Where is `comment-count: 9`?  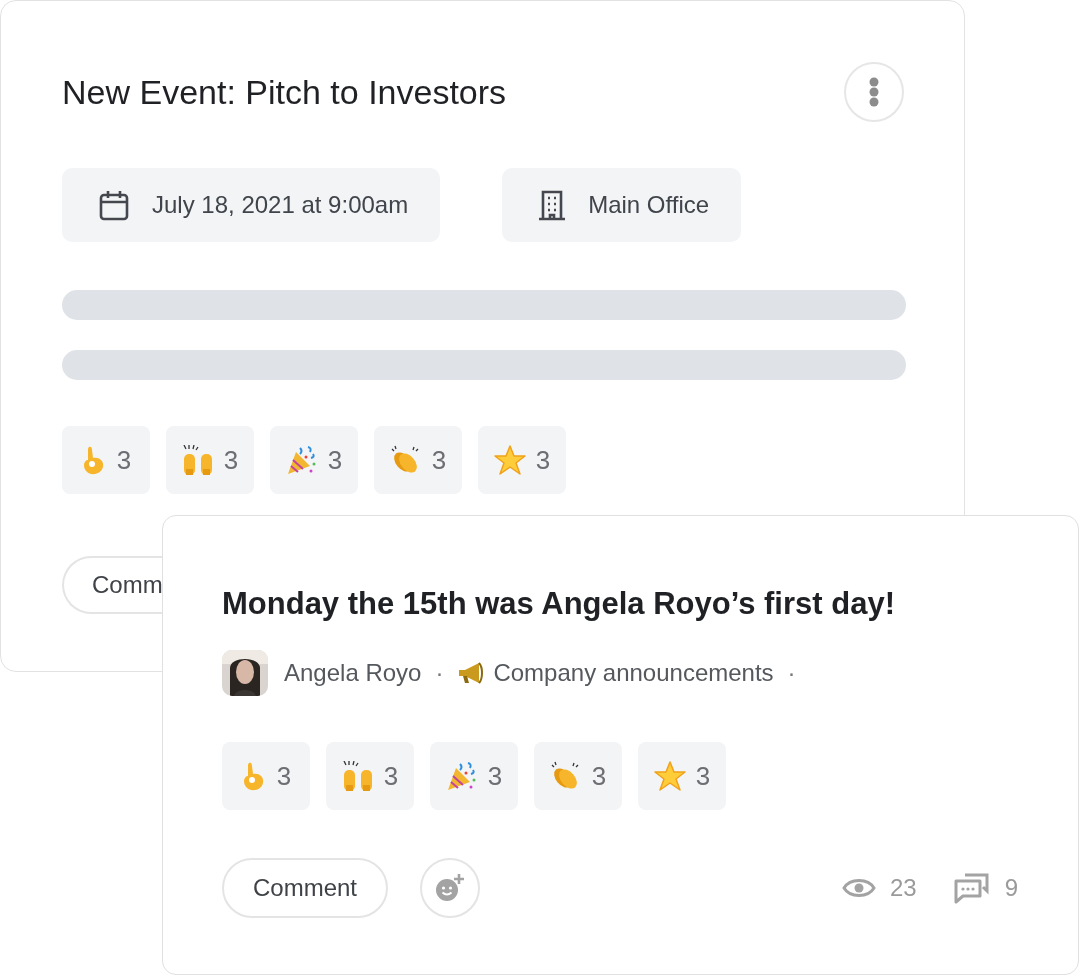 comment-count: 9 is located at coordinates (1011, 888).